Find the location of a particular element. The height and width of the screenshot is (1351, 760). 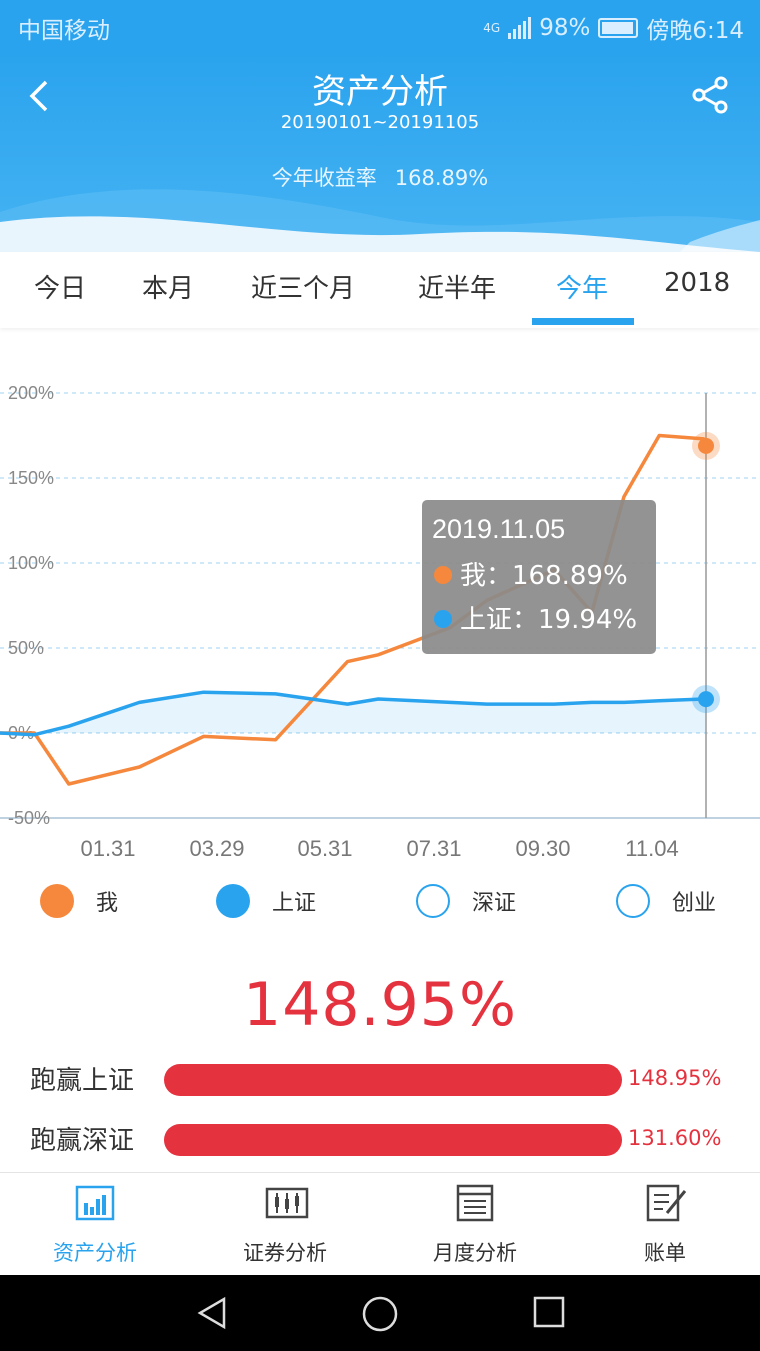

legend-label-shenzhen: 深证 is located at coordinates (494, 903).